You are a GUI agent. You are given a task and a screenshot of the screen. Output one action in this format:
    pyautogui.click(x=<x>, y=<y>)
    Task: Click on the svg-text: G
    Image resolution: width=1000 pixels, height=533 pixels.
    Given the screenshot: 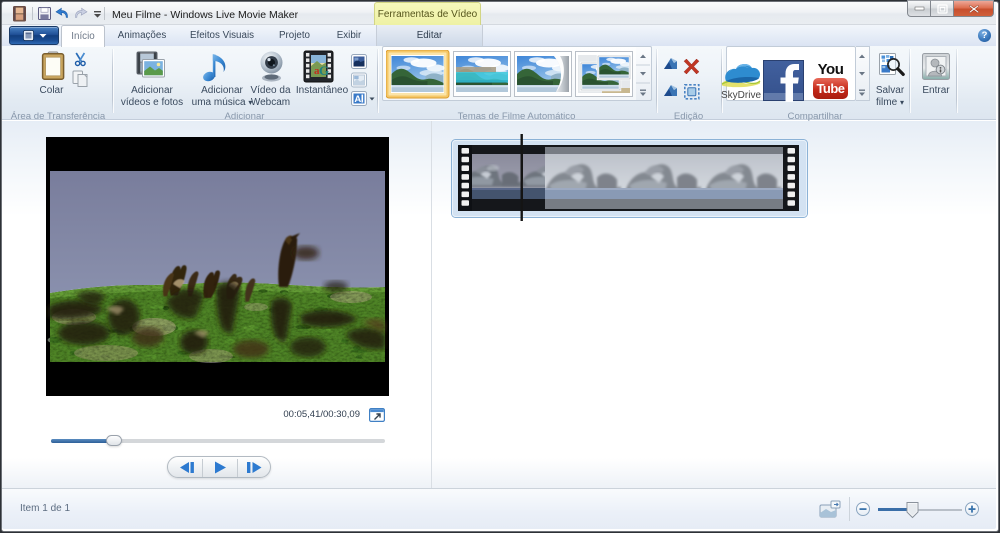 What is the action you would take?
    pyautogui.click(x=324, y=70)
    